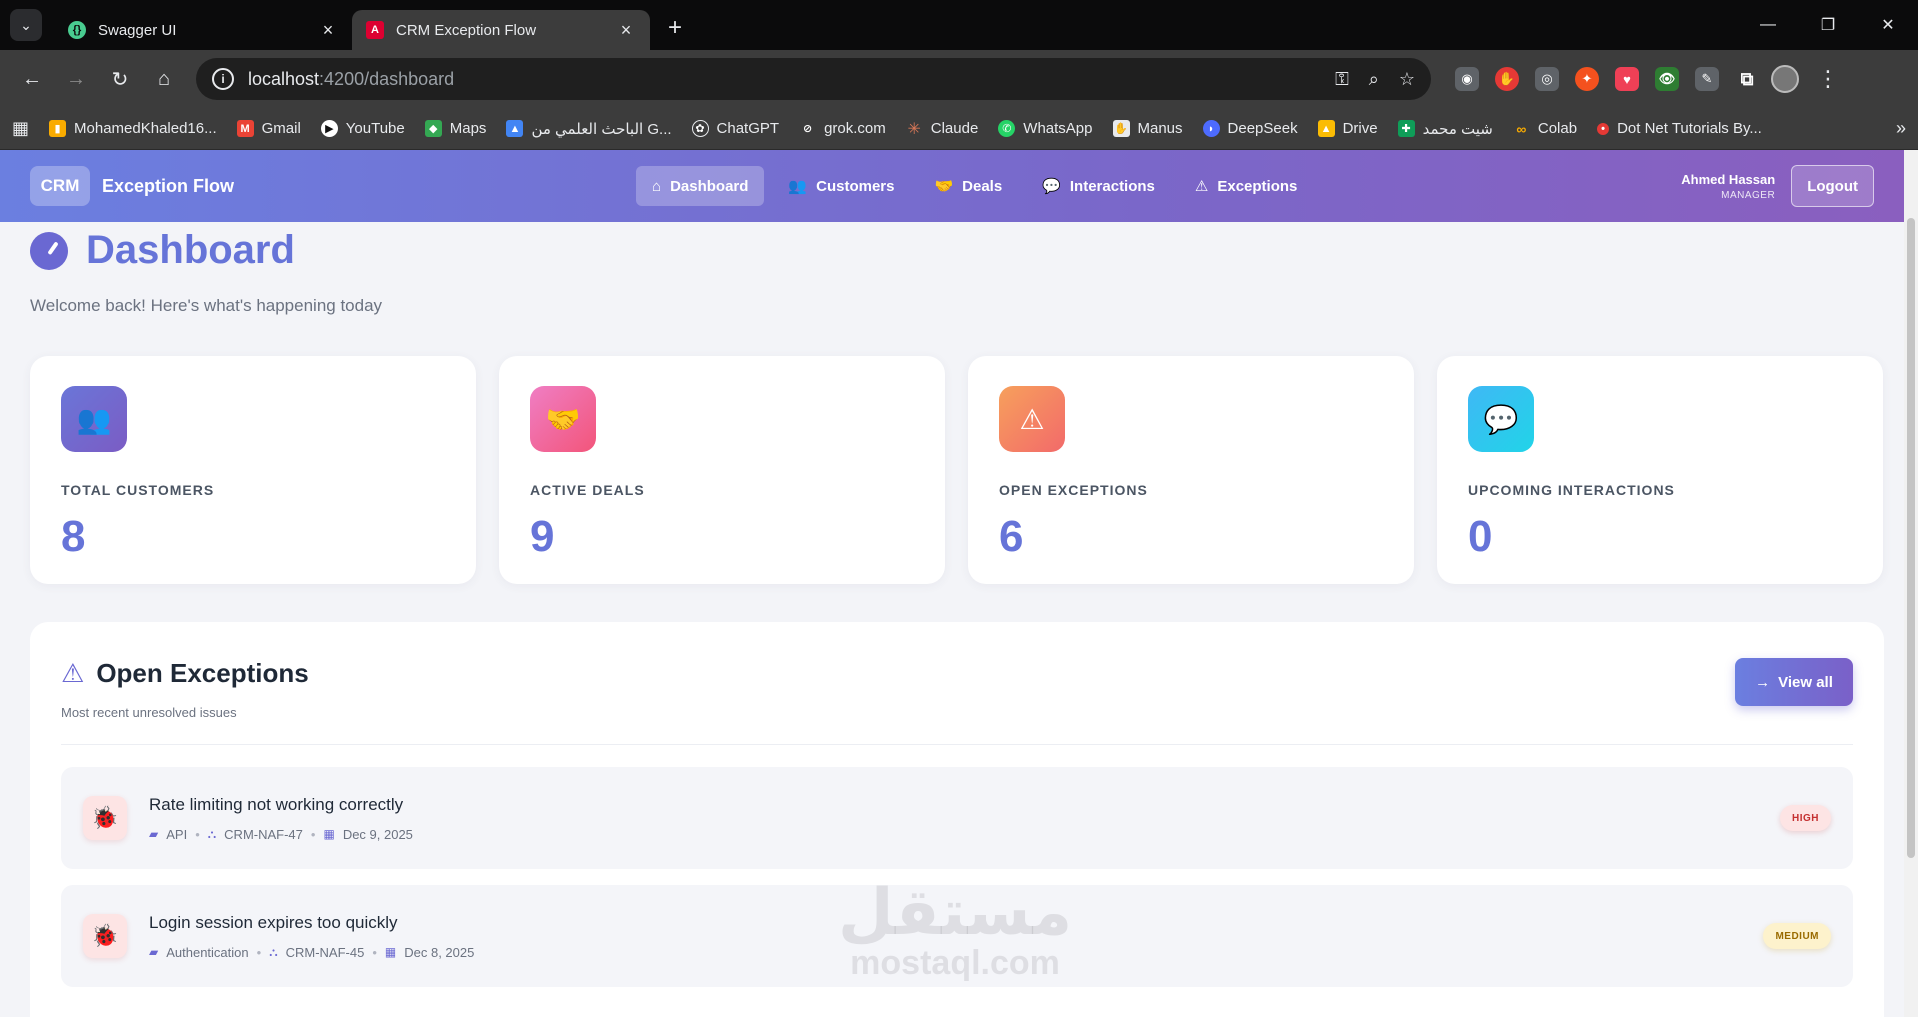  What do you see at coordinates (1828, 79) in the screenshot?
I see `browser-menu-icon: ⋮` at bounding box center [1828, 79].